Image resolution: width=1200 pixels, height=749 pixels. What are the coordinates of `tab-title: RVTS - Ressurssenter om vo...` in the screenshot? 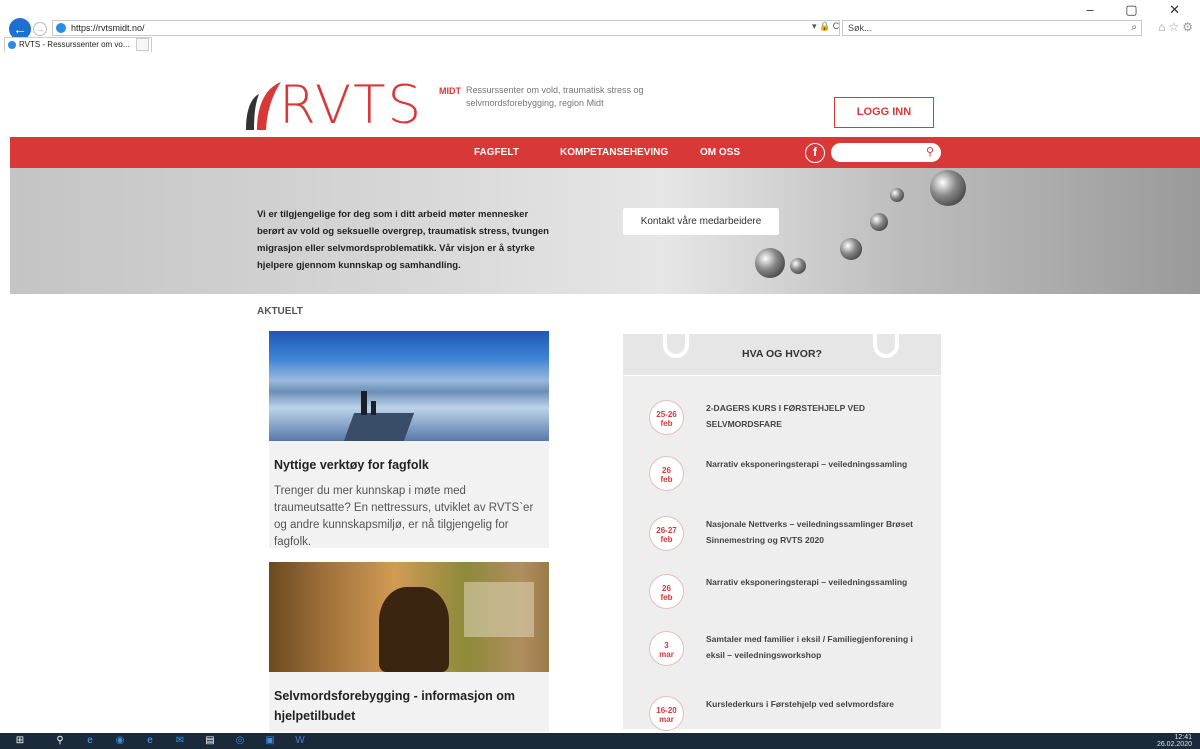 It's located at (74, 44).